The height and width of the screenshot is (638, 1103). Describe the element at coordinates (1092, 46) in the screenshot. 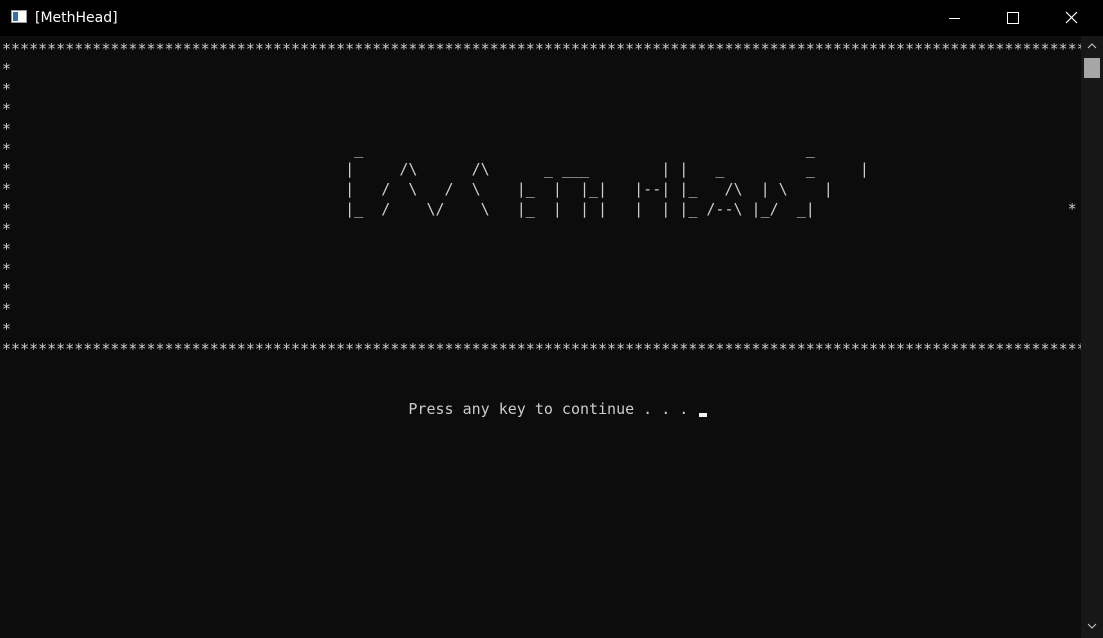

I see `scroll-up-arrow-icon` at that location.